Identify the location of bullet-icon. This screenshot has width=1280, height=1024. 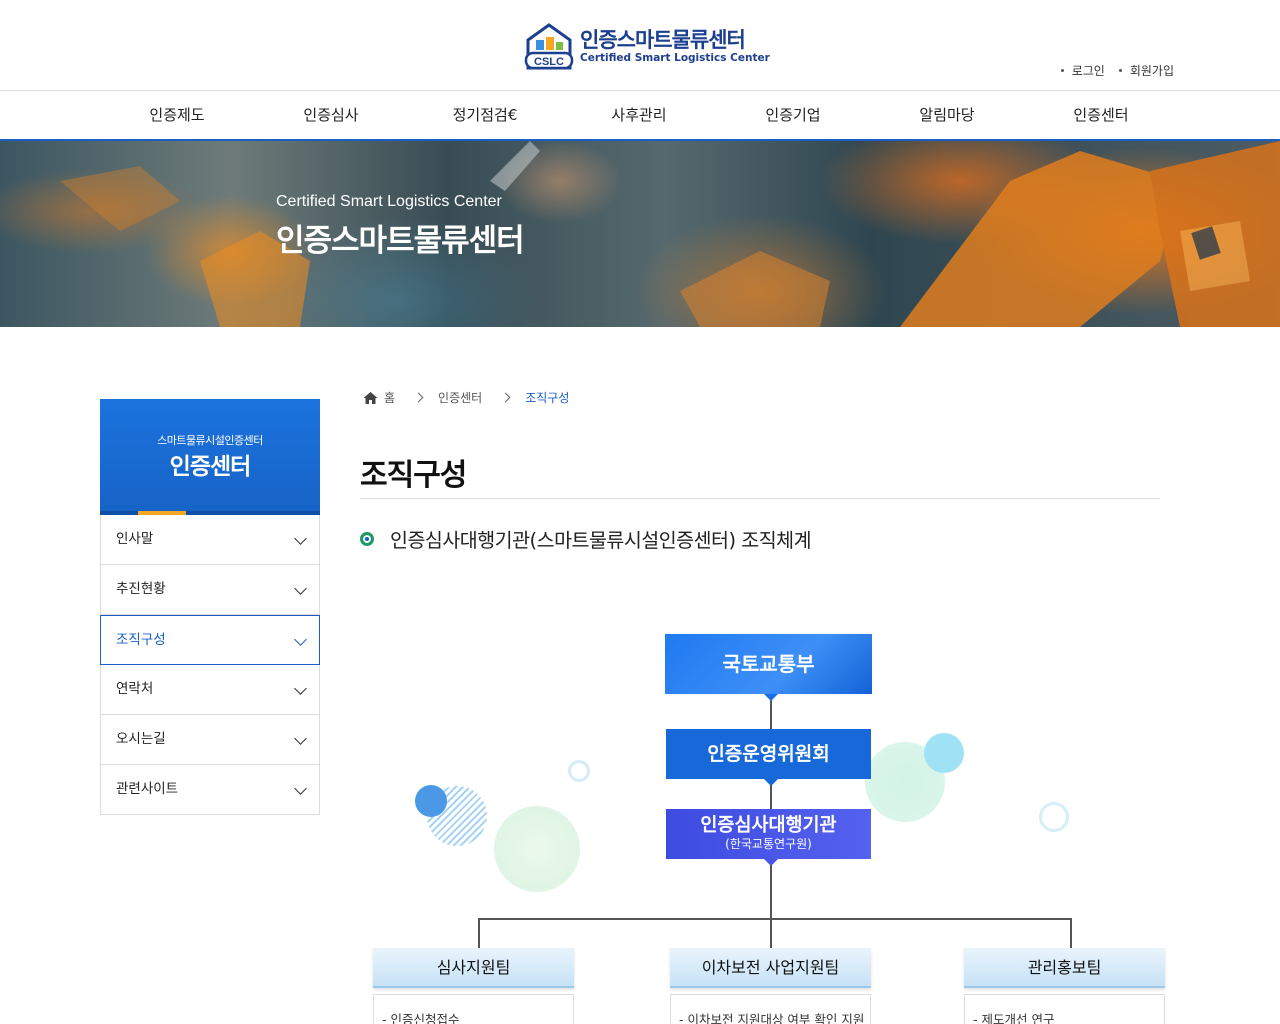
(367, 538).